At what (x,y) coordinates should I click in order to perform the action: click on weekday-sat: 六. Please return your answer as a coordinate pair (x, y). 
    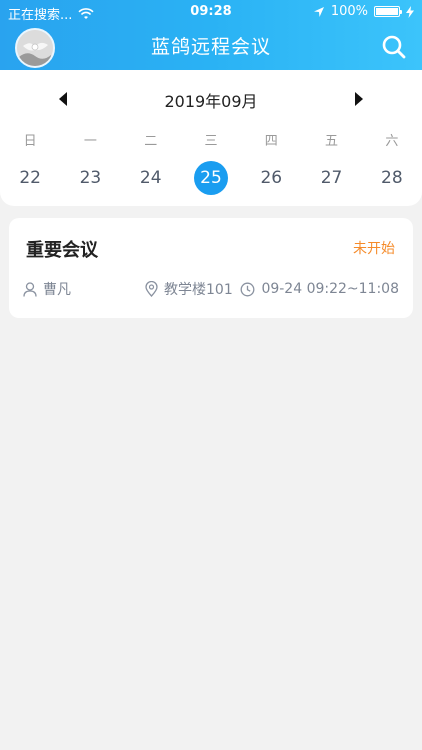
    Looking at the image, I should click on (392, 141).